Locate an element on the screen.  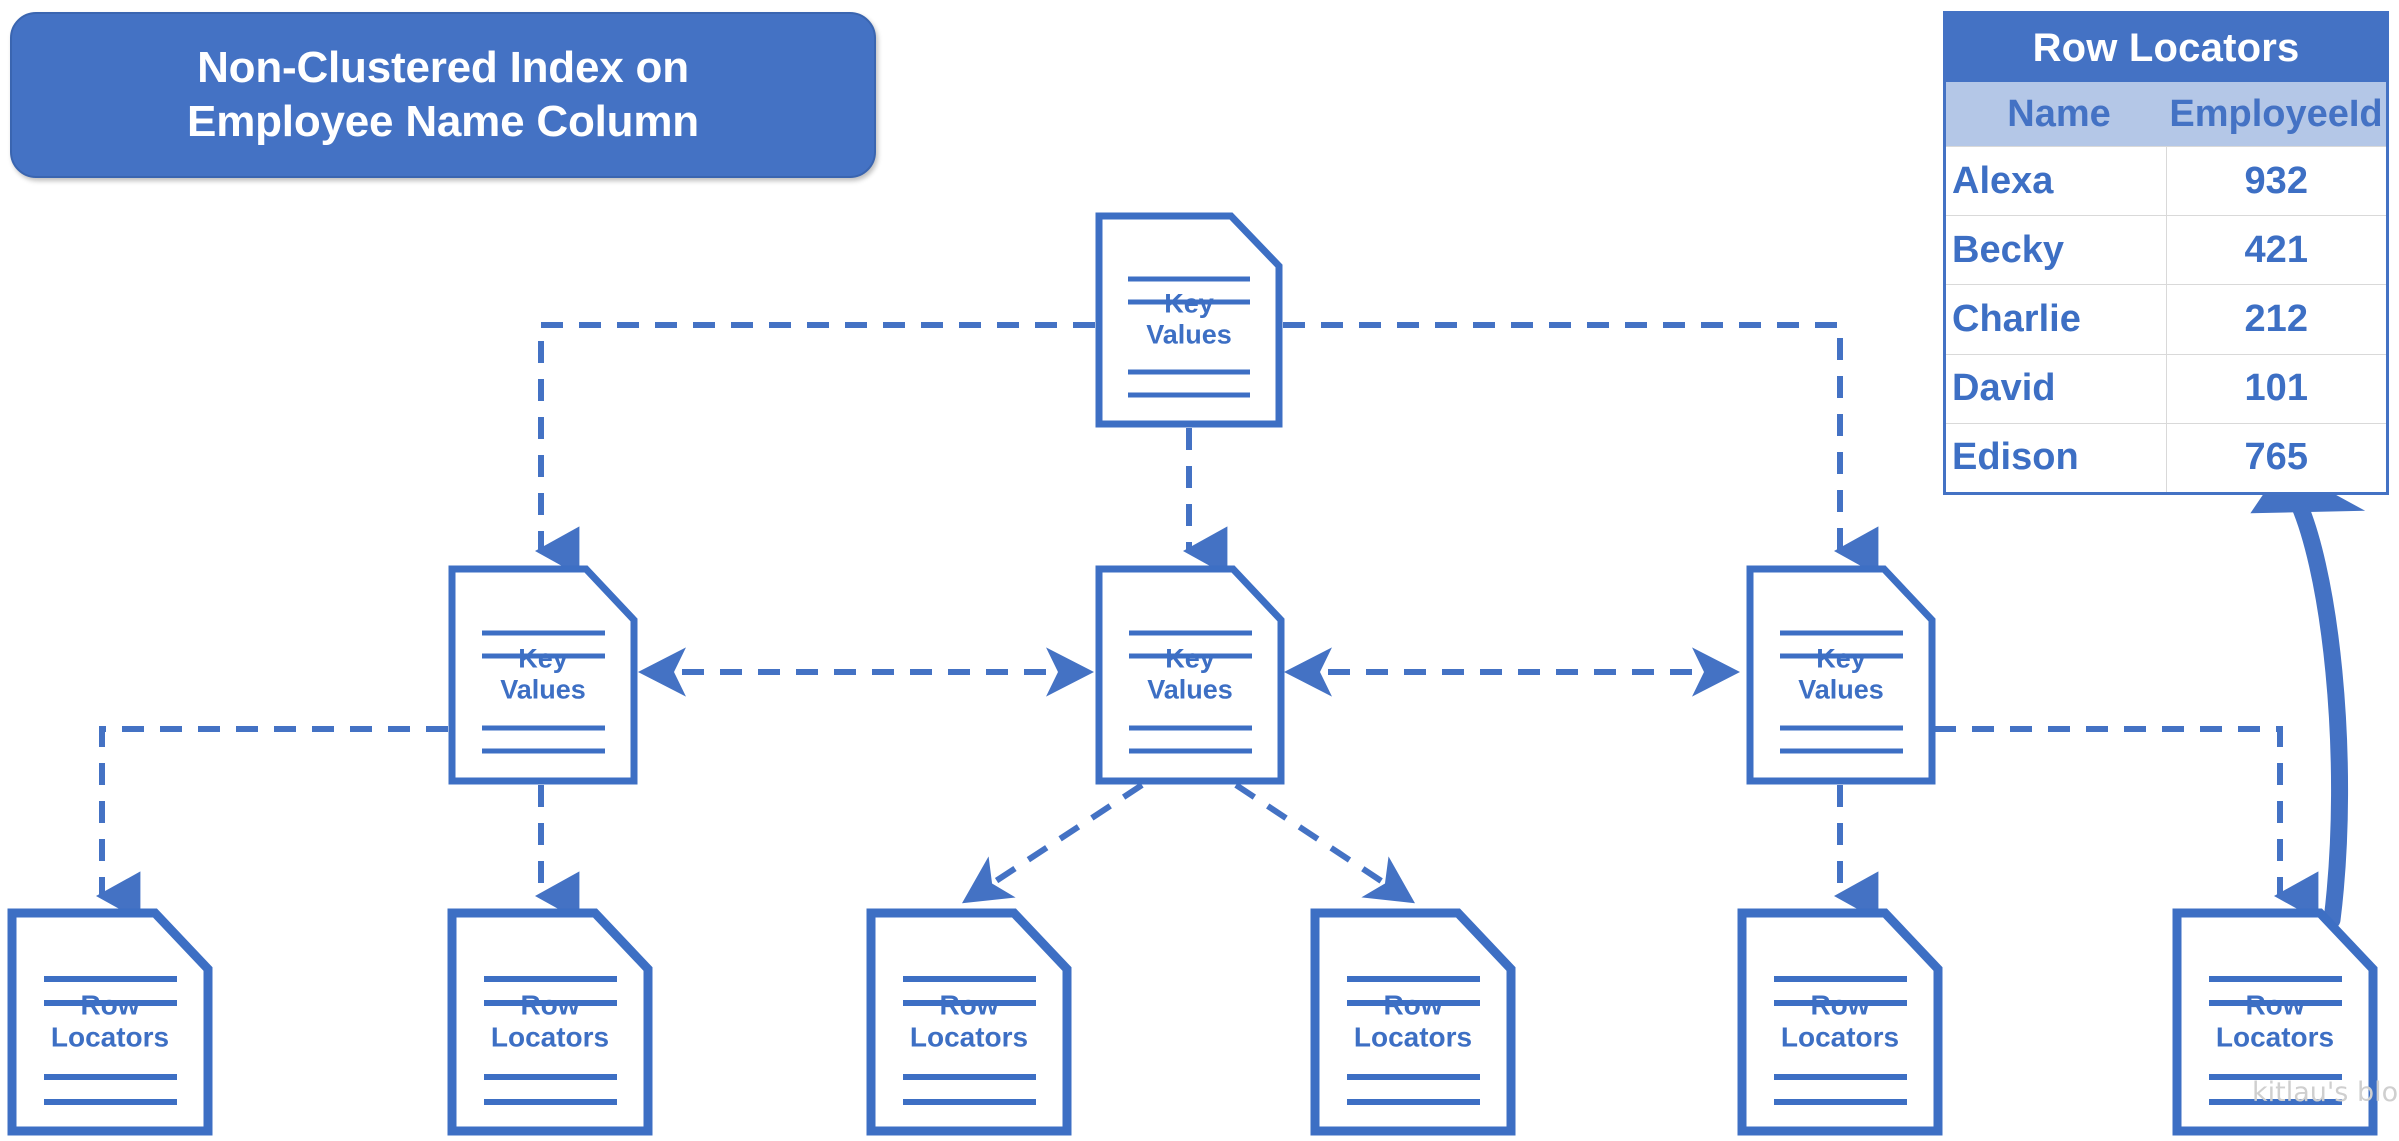
title-line-1: Non-Clustered Index on is located at coordinates (443, 68).